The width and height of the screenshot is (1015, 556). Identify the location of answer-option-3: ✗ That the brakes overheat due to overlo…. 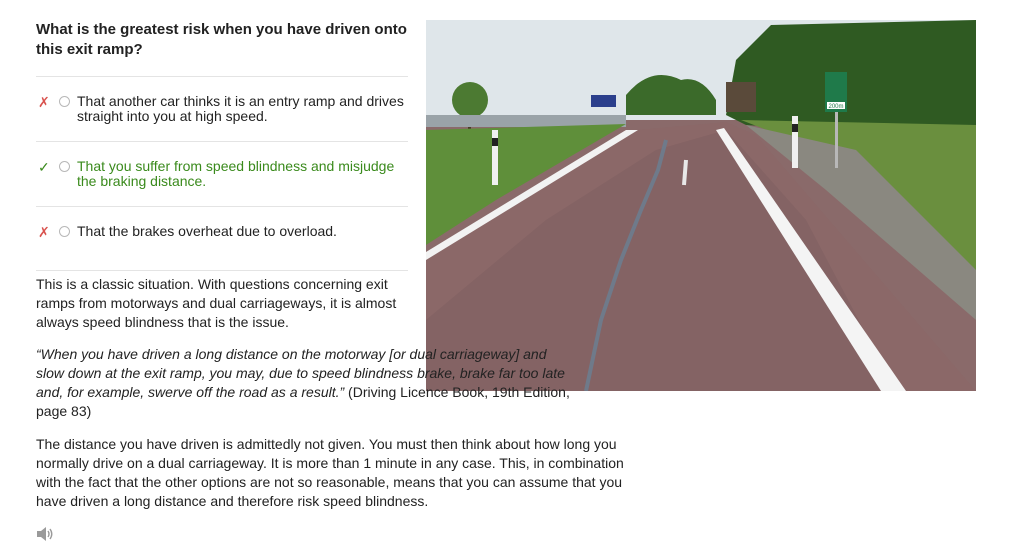
(222, 238).